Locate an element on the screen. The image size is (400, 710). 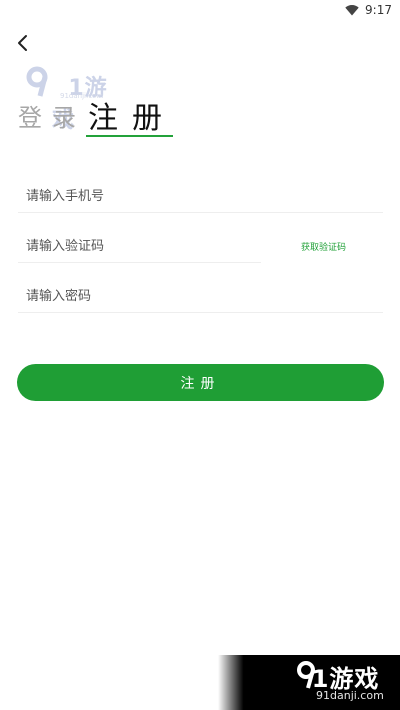
register-button: 注册 is located at coordinates (200, 382).